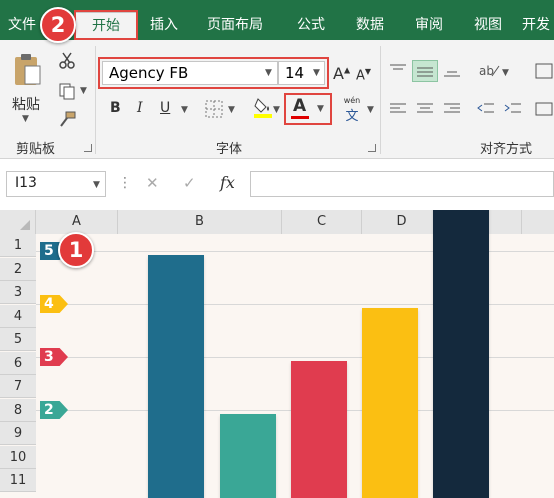 Image resolution: width=554 pixels, height=498 pixels. Describe the element at coordinates (398, 72) in the screenshot. I see `align-top-icon` at that location.